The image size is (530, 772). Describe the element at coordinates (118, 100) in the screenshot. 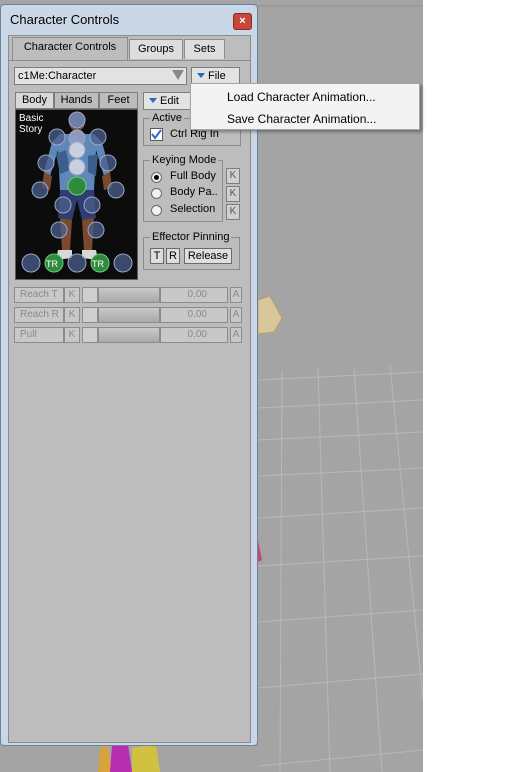

I see `subtab-feet: Feet` at that location.